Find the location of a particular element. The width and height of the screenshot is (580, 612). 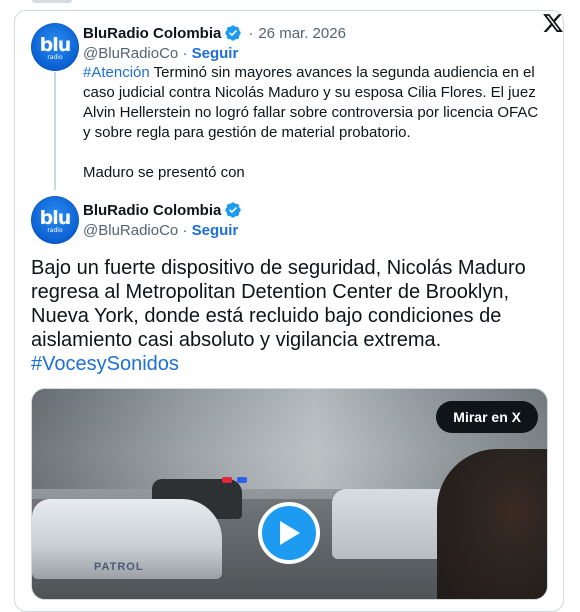

play-icon is located at coordinates (290, 533).